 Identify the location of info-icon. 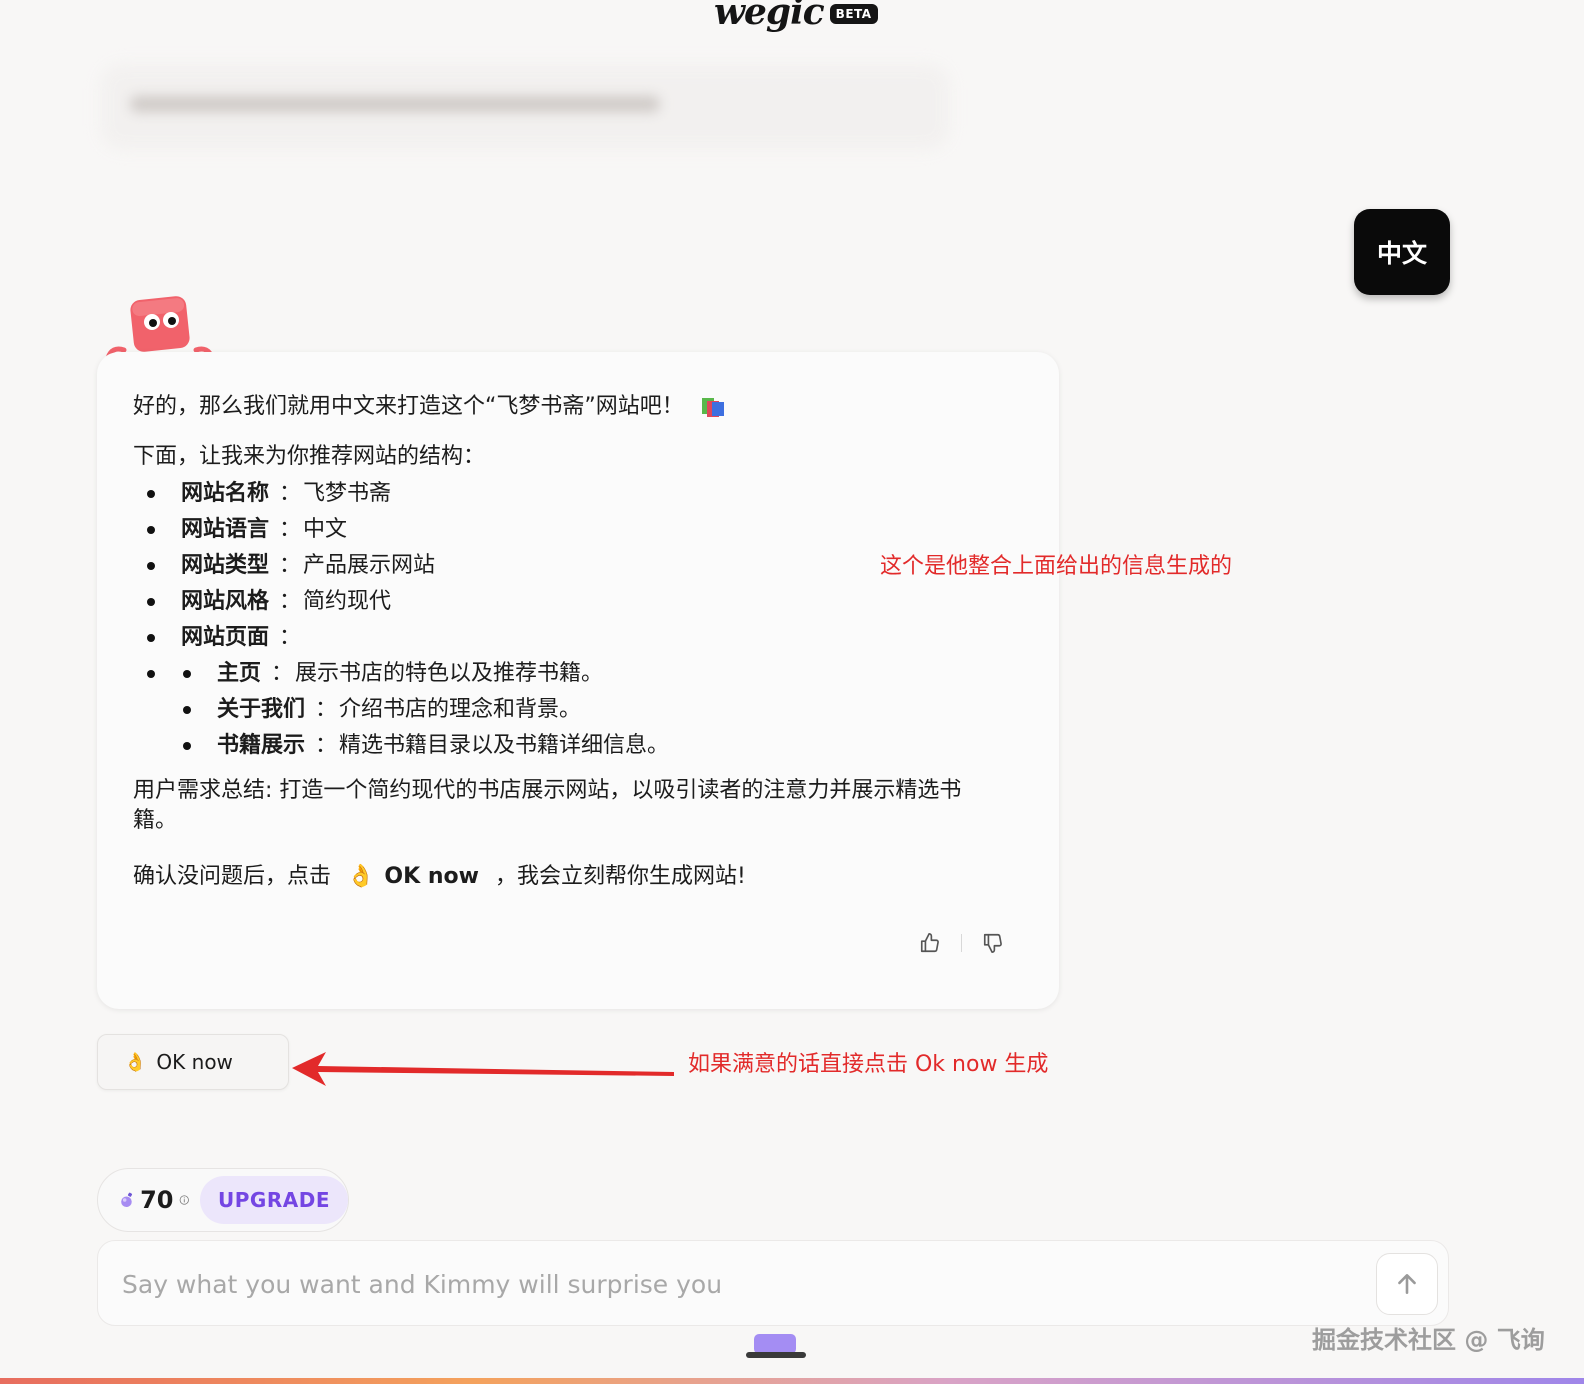
(184, 1200).